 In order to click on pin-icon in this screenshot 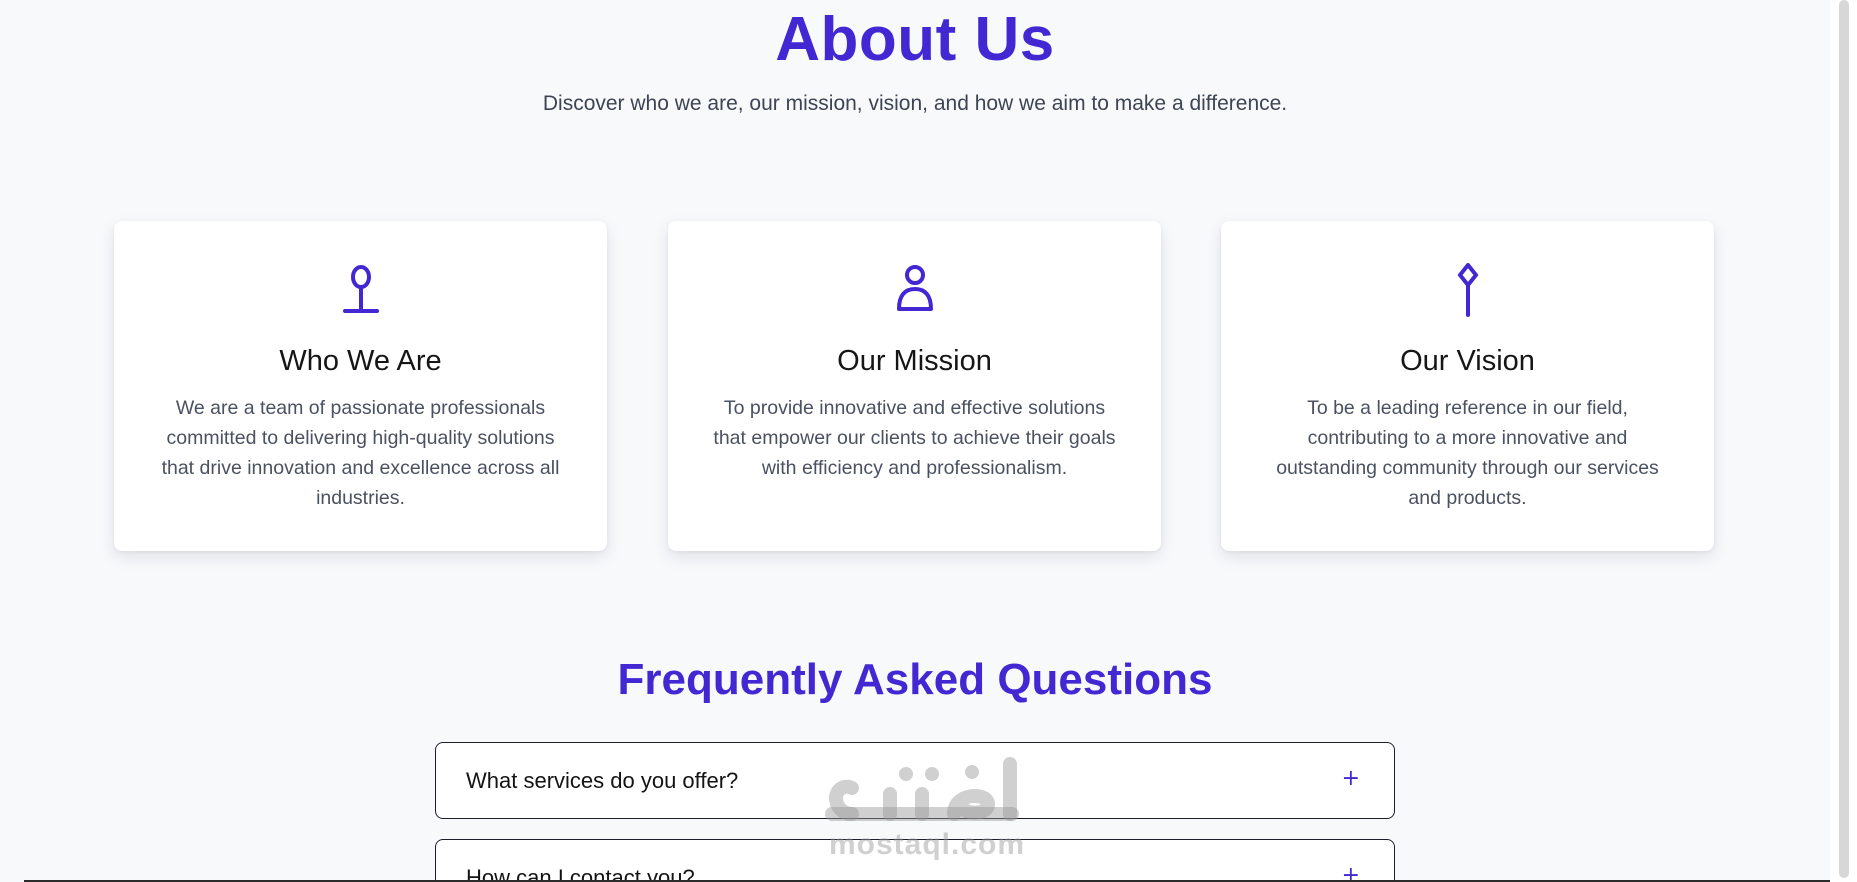, I will do `click(1468, 289)`.